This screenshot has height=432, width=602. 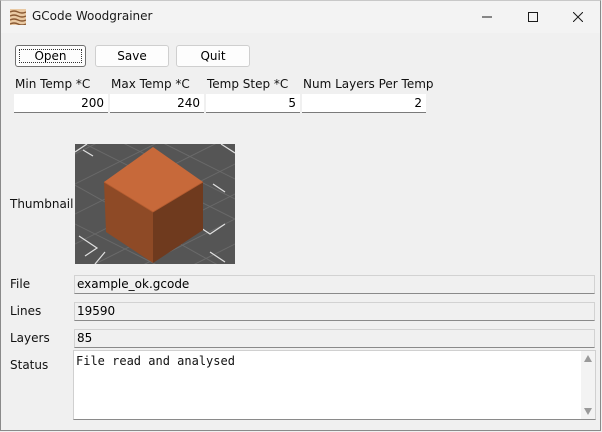 I want to click on file-label: File, so click(x=20, y=284).